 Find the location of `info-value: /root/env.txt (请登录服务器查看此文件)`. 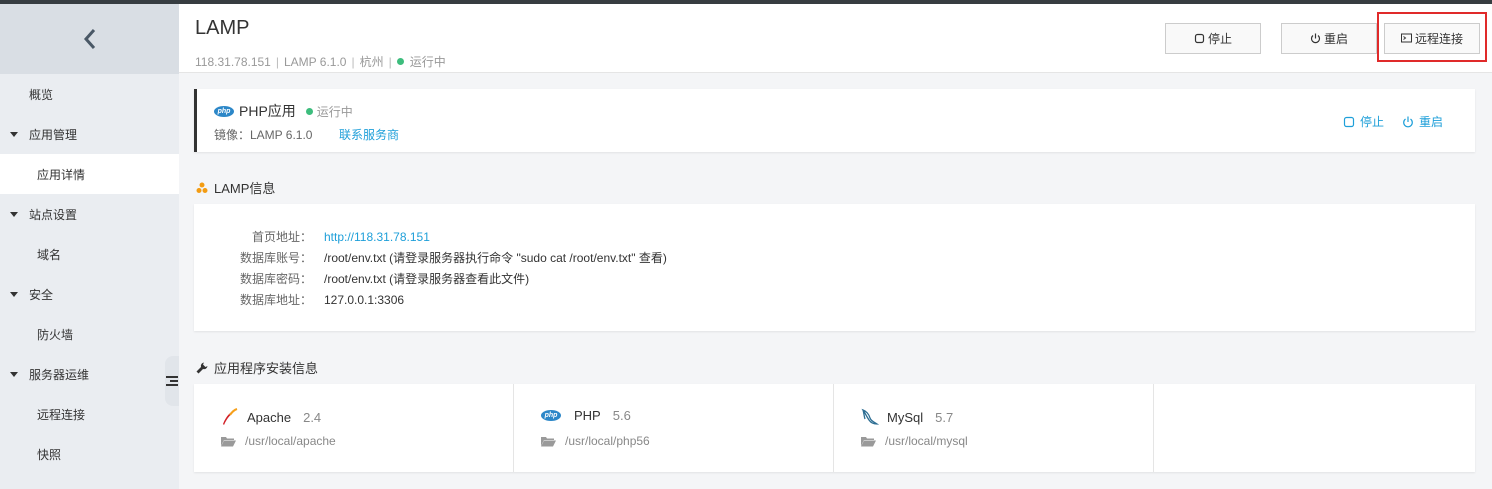

info-value: /root/env.txt (请登录服务器查看此文件) is located at coordinates (427, 279).